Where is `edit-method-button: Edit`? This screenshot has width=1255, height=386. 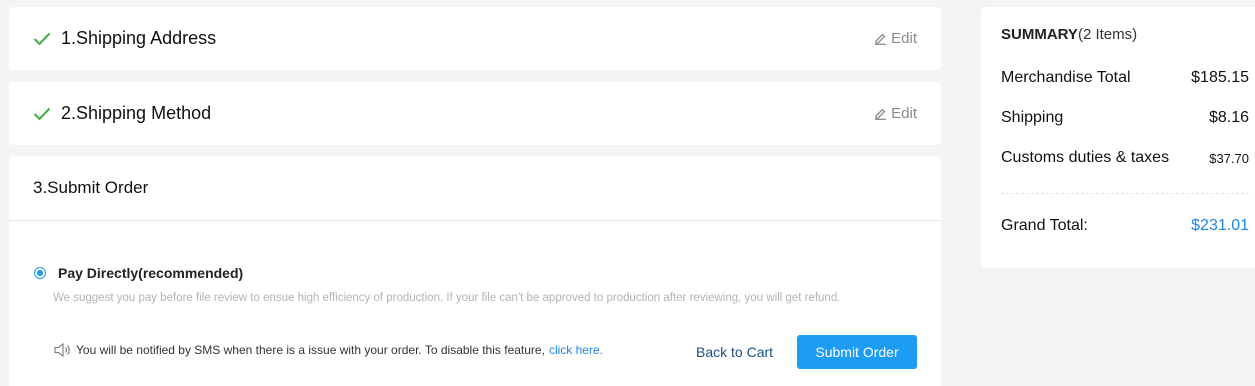
edit-method-button: Edit is located at coordinates (895, 113).